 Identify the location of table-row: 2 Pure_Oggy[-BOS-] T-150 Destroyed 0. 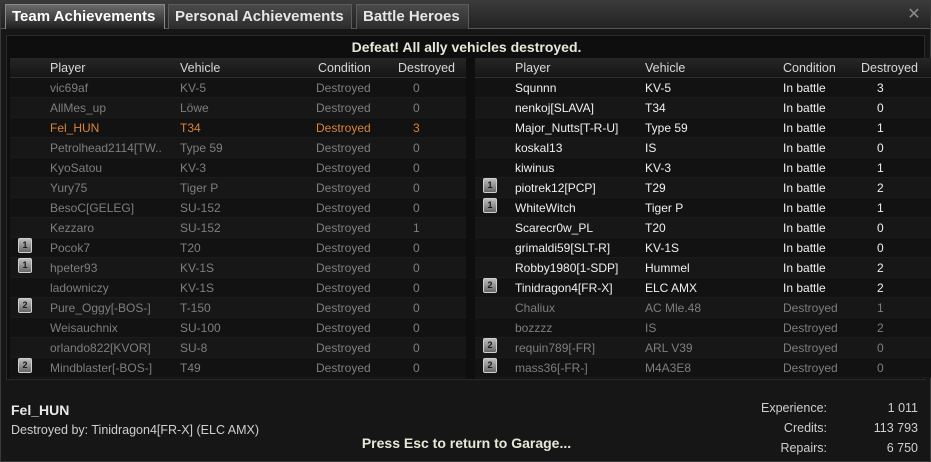
(238, 308).